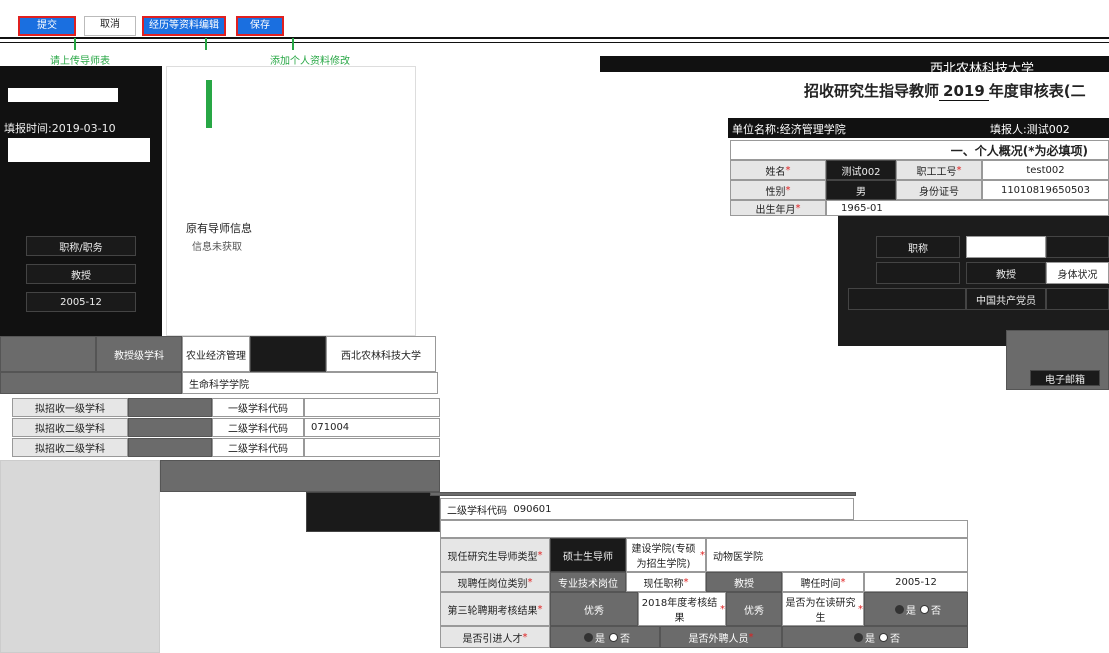  I want to click on info-panel-title: 原有导师信息, so click(219, 228).